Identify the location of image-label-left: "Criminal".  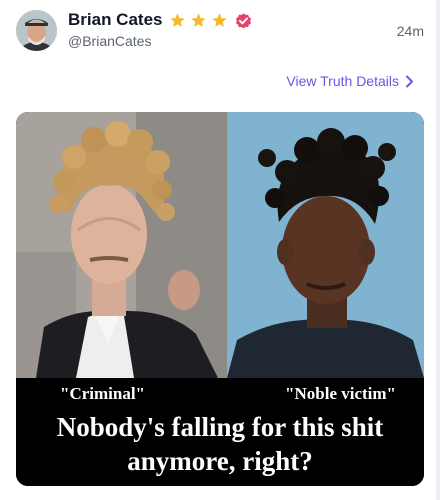
(102, 393).